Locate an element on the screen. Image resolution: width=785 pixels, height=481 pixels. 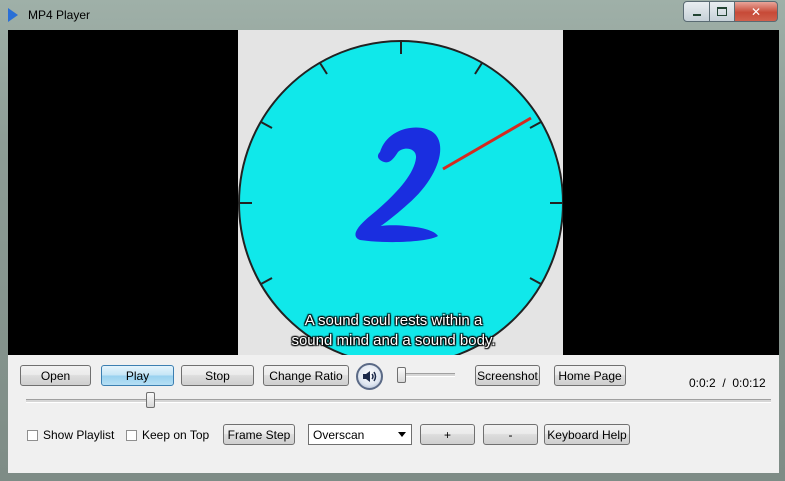
window-title: MP4 Player is located at coordinates (59, 15).